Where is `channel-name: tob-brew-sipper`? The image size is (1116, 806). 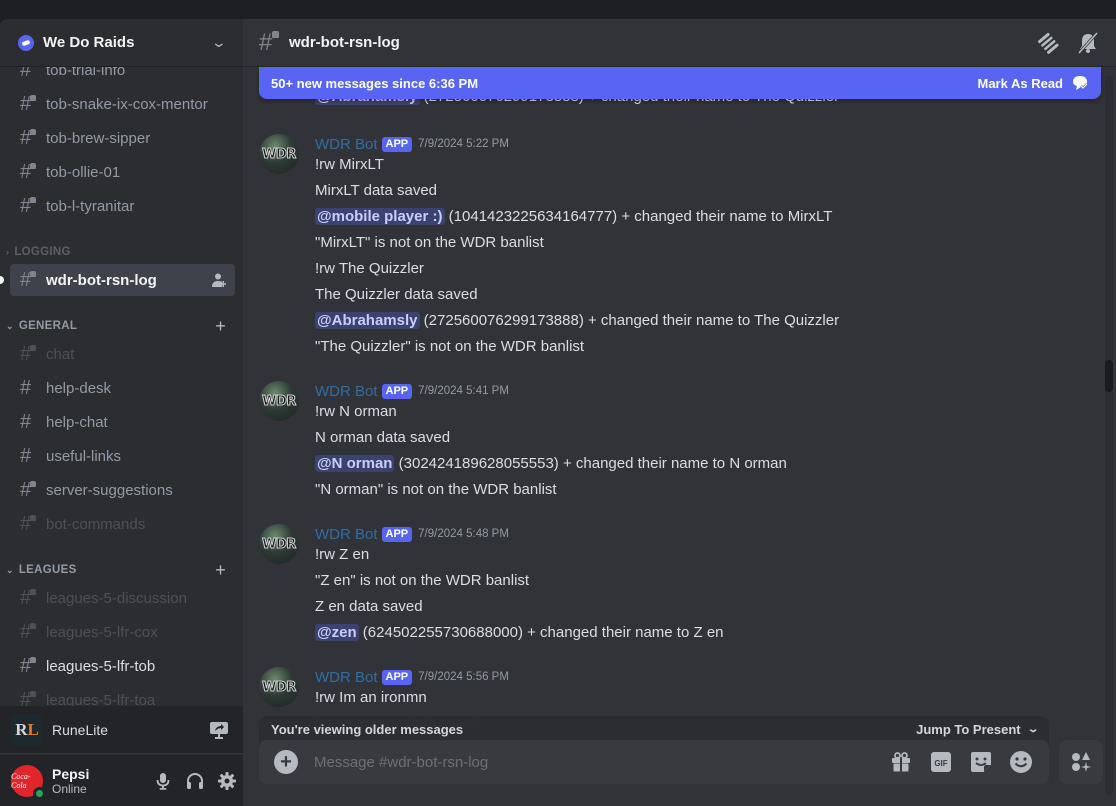 channel-name: tob-brew-sipper is located at coordinates (98, 138).